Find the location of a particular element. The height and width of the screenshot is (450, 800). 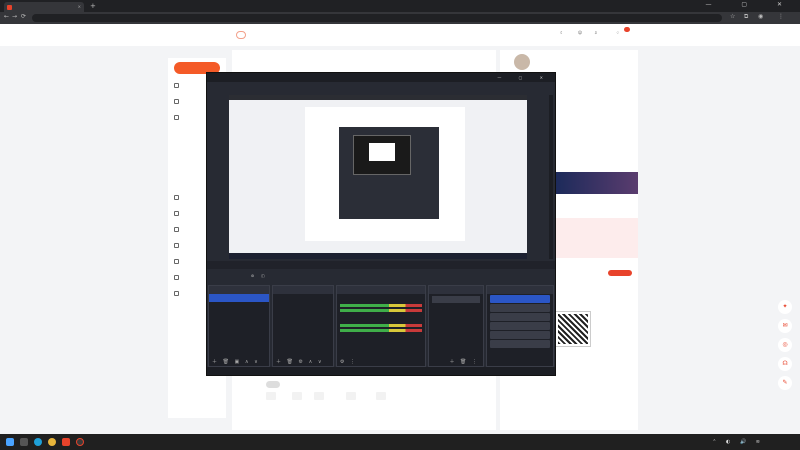

toggle-switch is located at coordinates (273, 384).